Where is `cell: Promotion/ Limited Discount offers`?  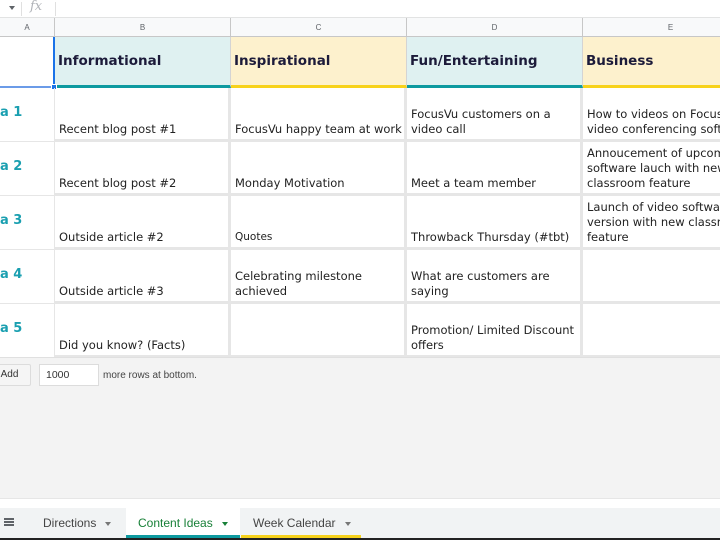 cell: Promotion/ Limited Discount offers is located at coordinates (495, 331).